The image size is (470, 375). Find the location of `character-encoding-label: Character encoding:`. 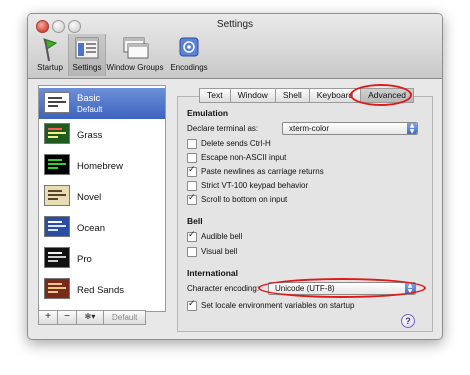

character-encoding-label: Character encoding: is located at coordinates (223, 288).